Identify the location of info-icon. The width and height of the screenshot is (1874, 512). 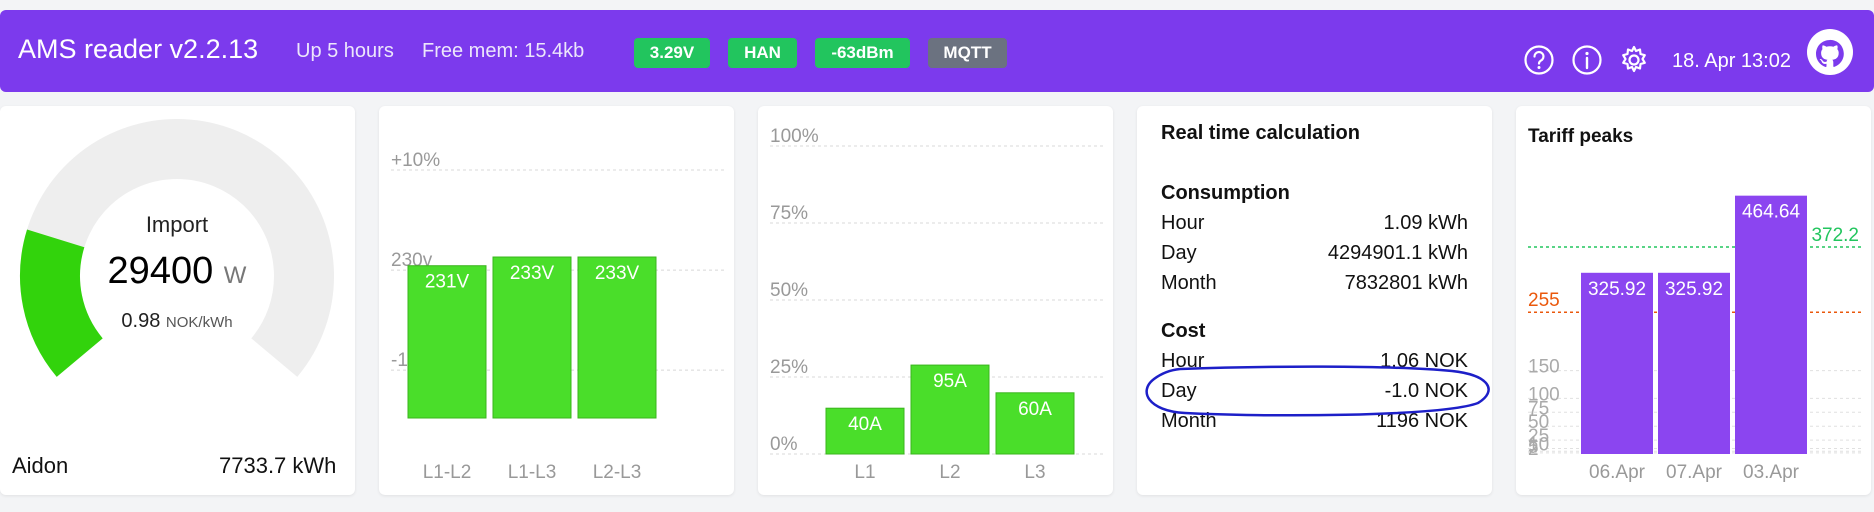
(1587, 60).